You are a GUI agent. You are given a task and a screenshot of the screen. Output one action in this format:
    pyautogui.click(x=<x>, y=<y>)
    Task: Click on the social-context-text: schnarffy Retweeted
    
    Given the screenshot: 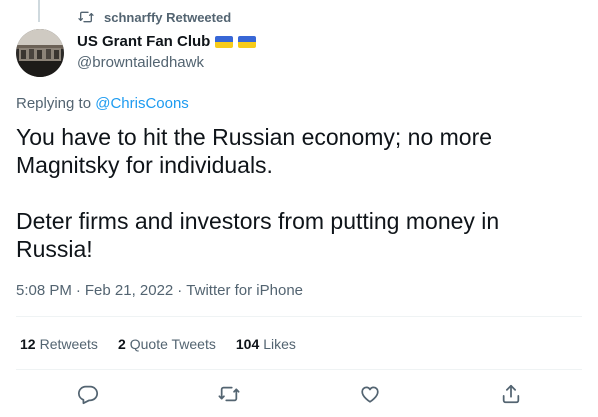 What is the action you would take?
    pyautogui.click(x=168, y=17)
    